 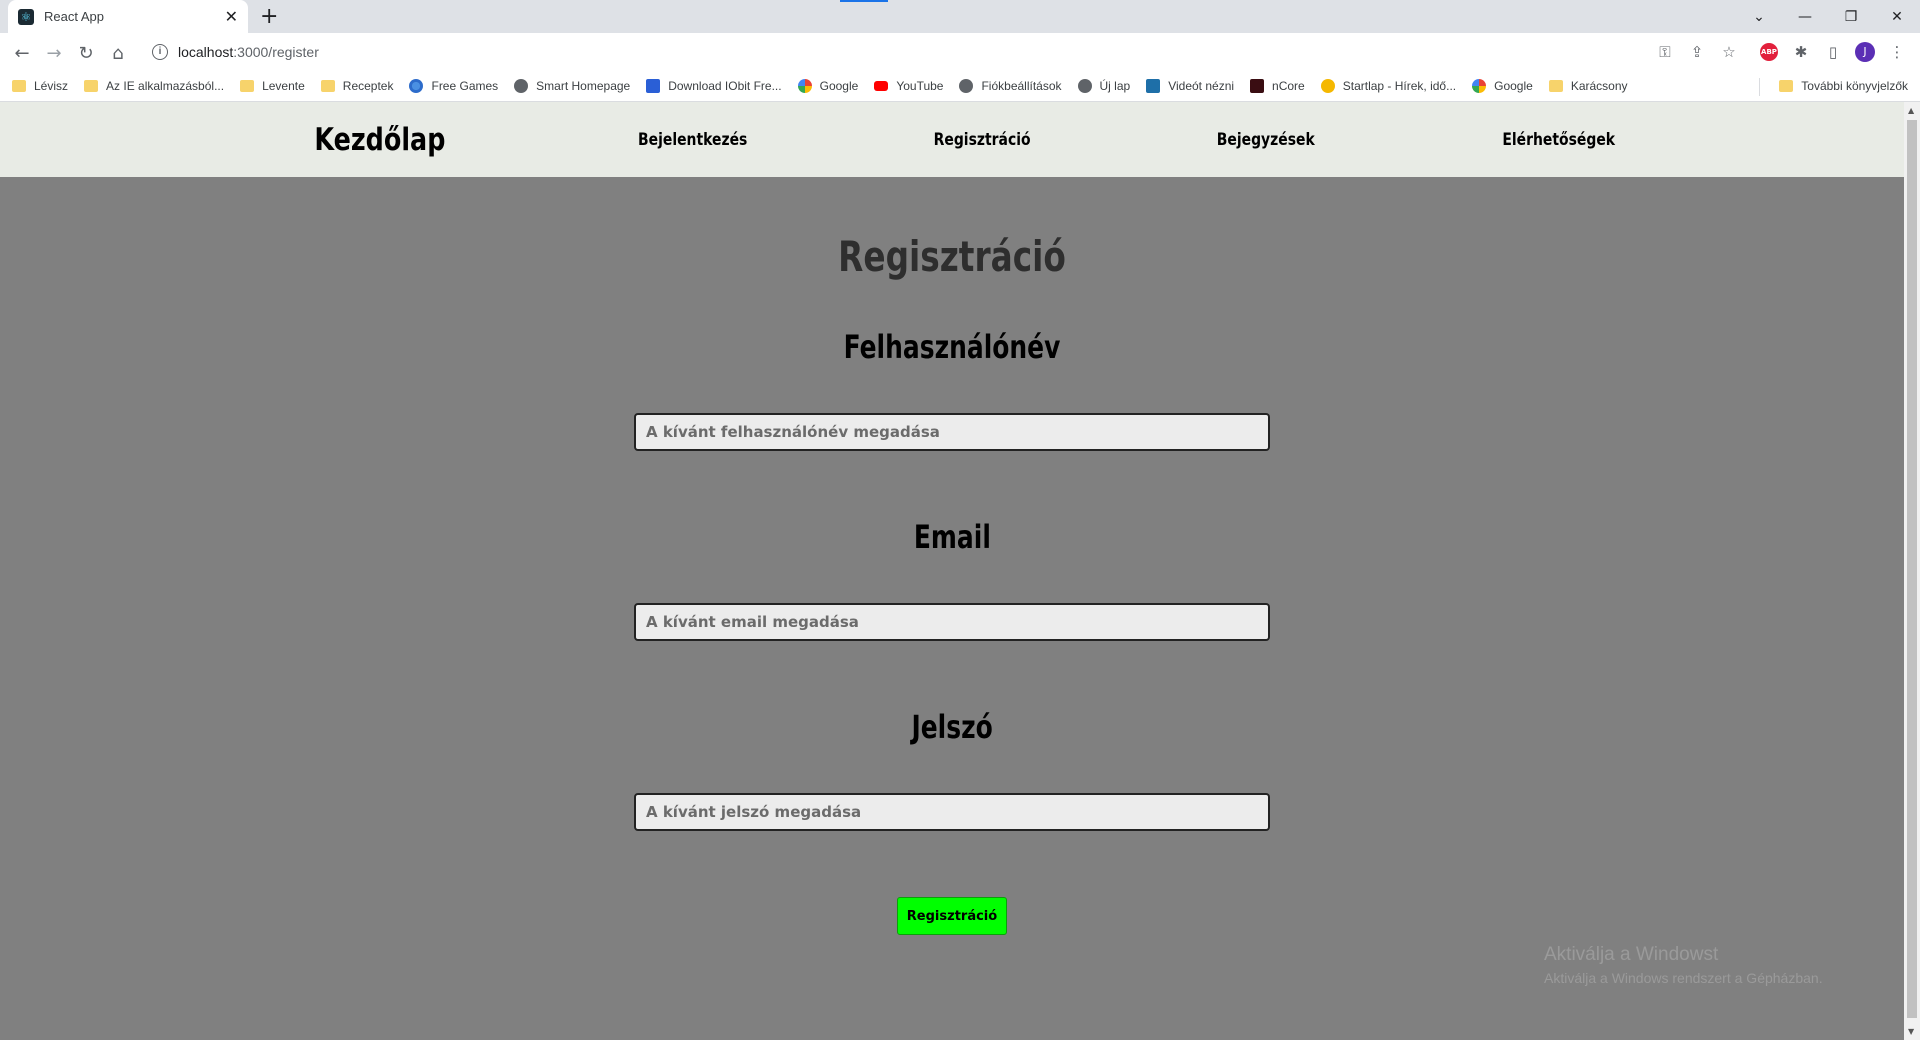 What do you see at coordinates (1153, 86) in the screenshot?
I see `y-icon` at bounding box center [1153, 86].